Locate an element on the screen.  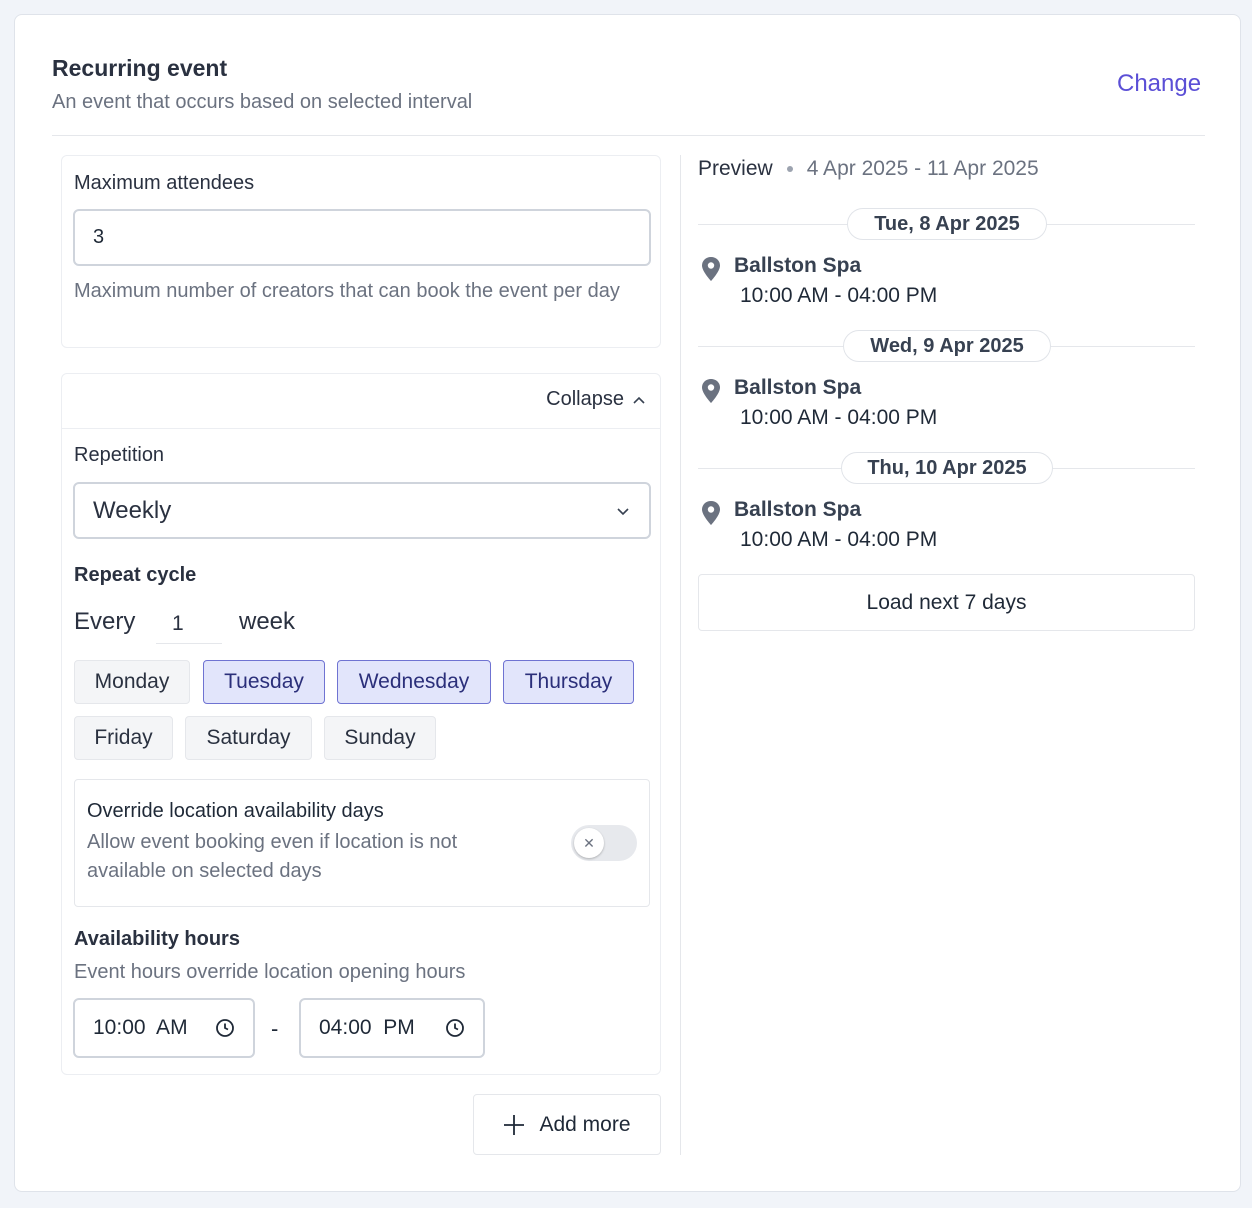
chevron-down-icon is located at coordinates (623, 511).